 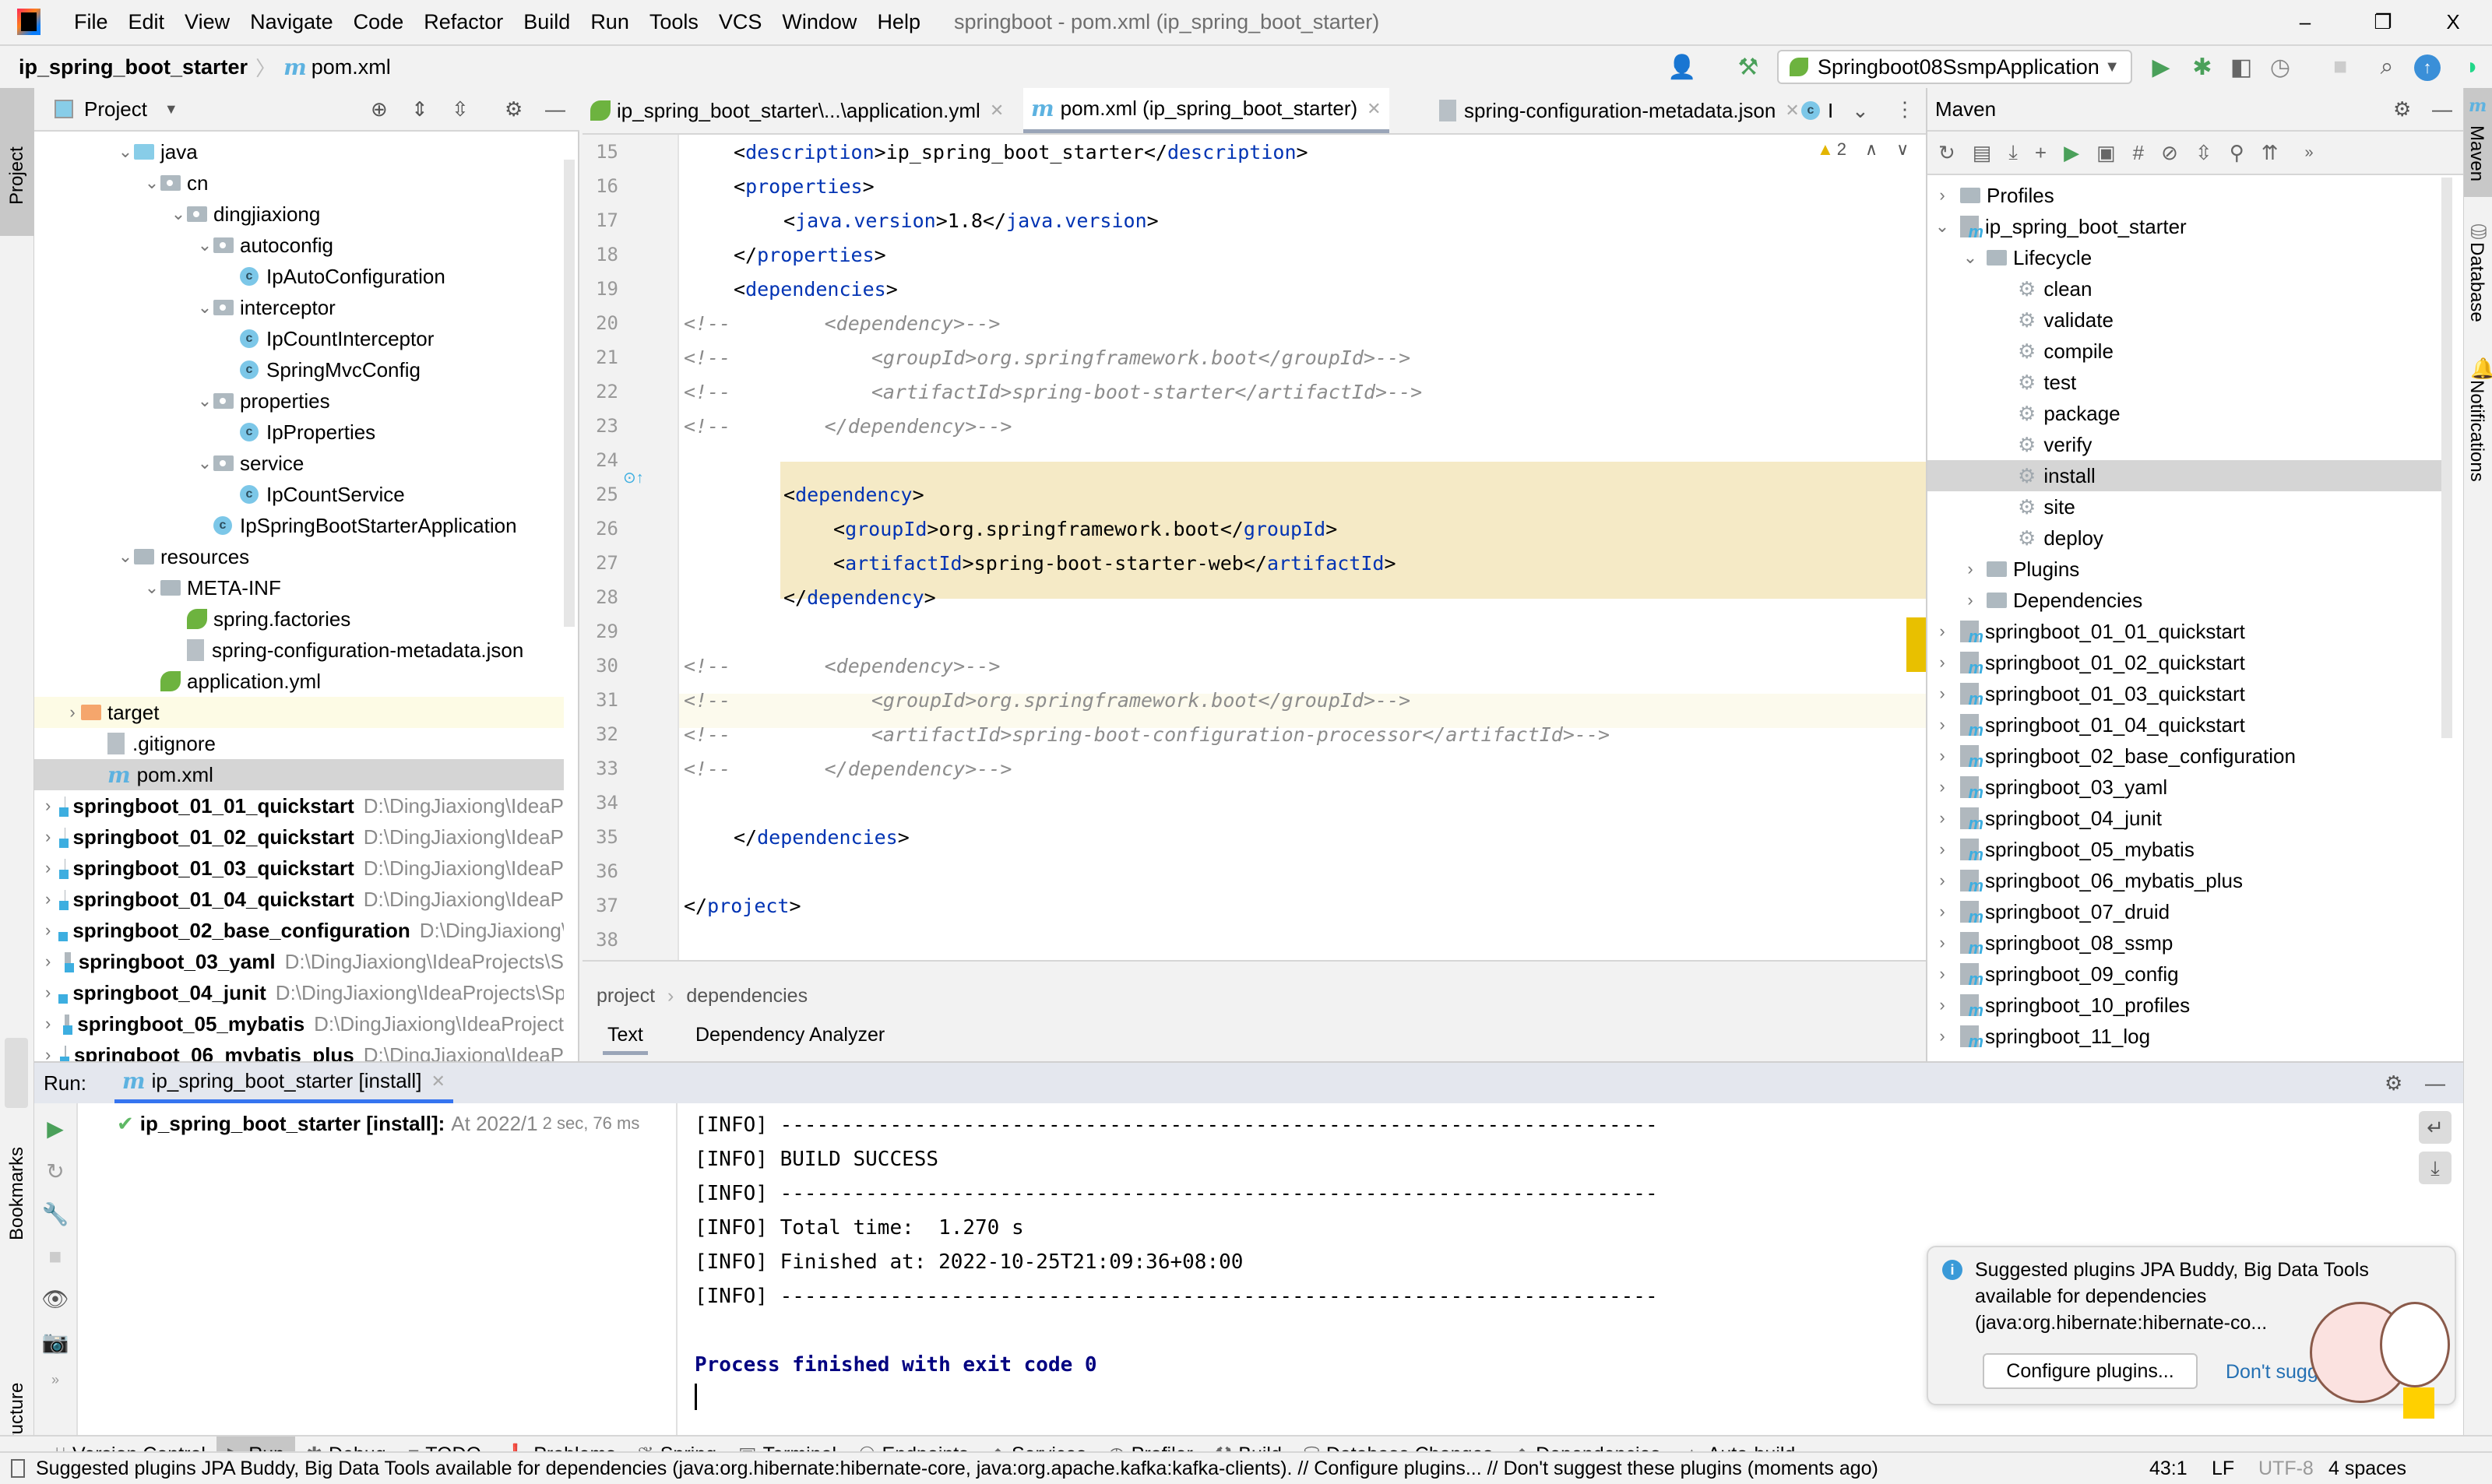 What do you see at coordinates (1955, 67) in the screenshot?
I see `run-configuration-select: Springboot08SsmpApplication ▼` at bounding box center [1955, 67].